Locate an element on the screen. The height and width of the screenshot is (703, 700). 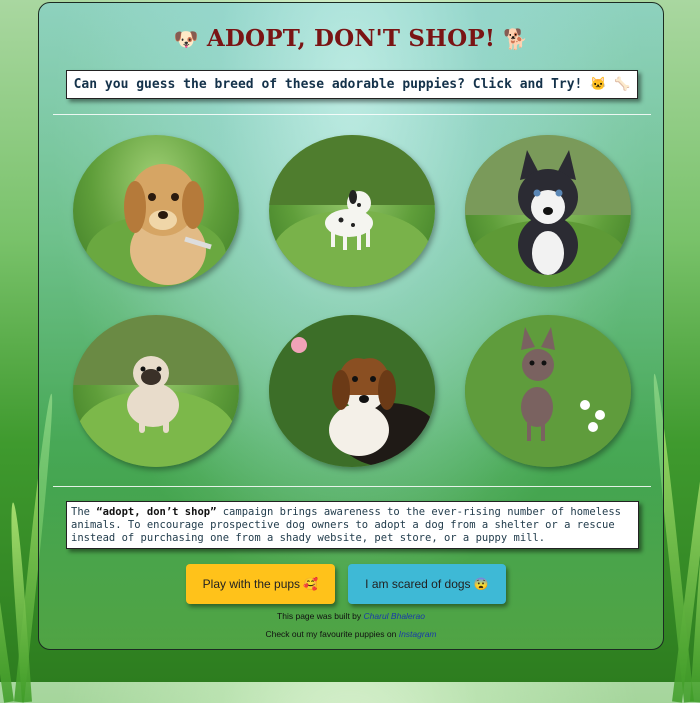
puppy-dalmatian is located at coordinates (352, 211).